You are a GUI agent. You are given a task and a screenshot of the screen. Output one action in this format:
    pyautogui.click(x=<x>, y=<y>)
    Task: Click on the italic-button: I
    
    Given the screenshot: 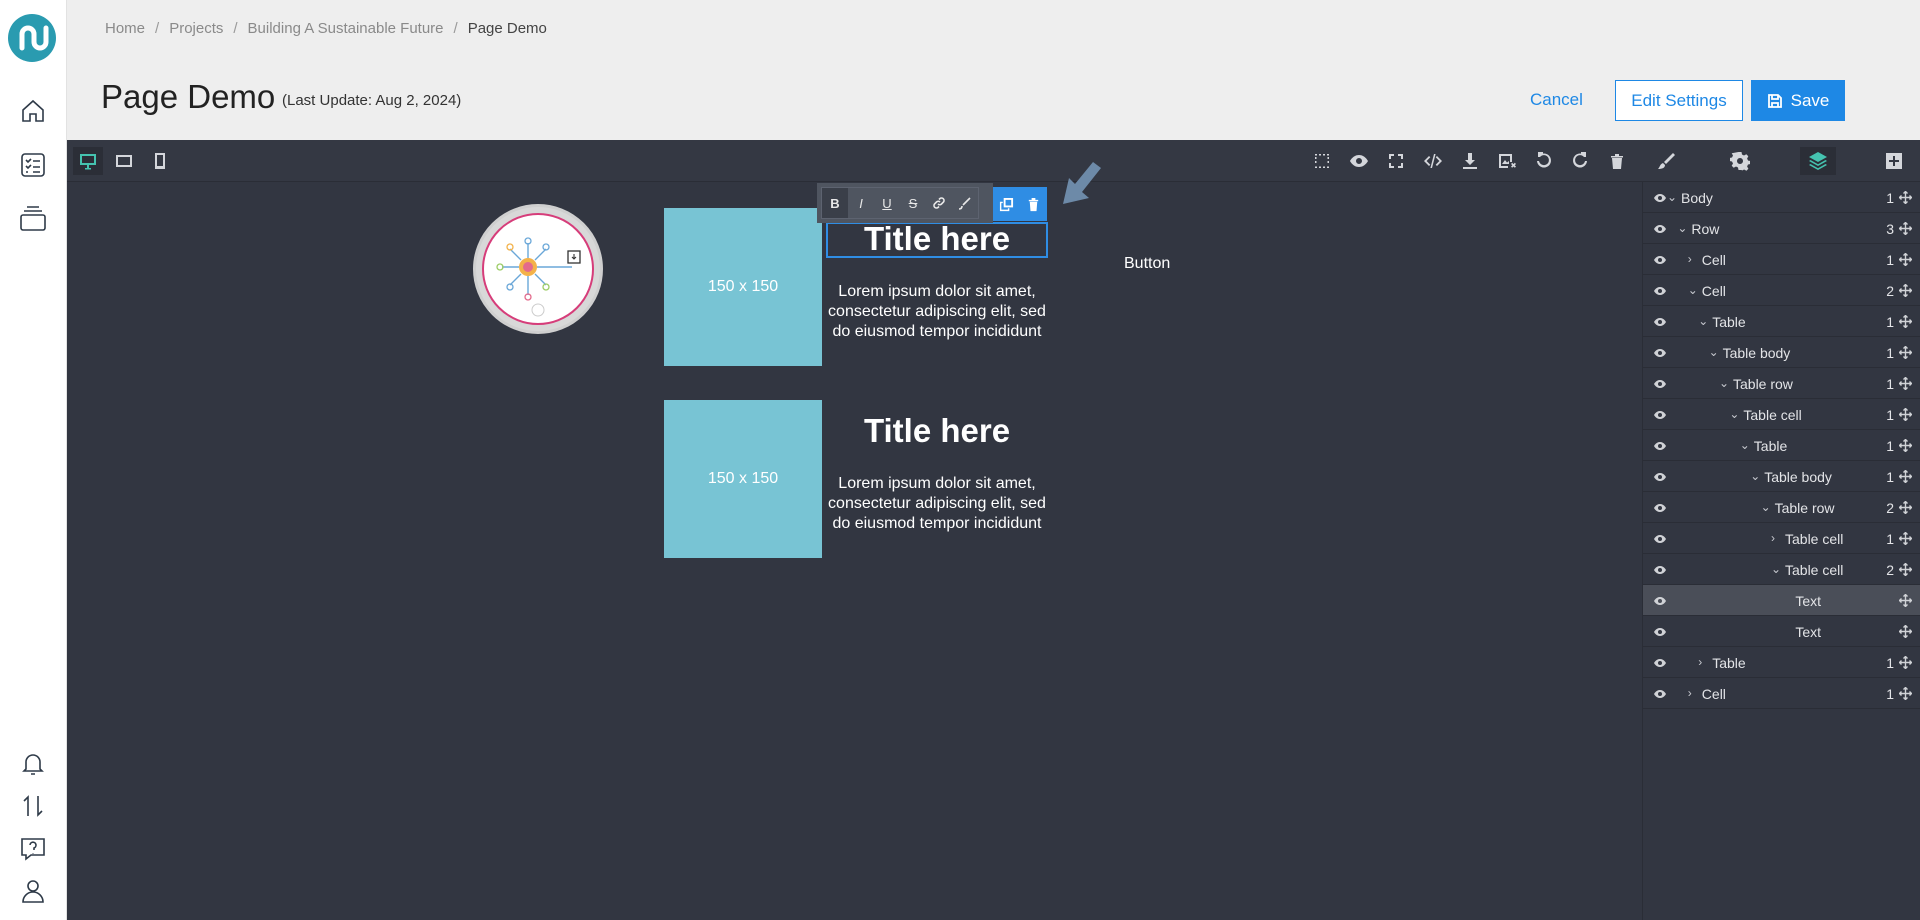 What is the action you would take?
    pyautogui.click(x=861, y=203)
    